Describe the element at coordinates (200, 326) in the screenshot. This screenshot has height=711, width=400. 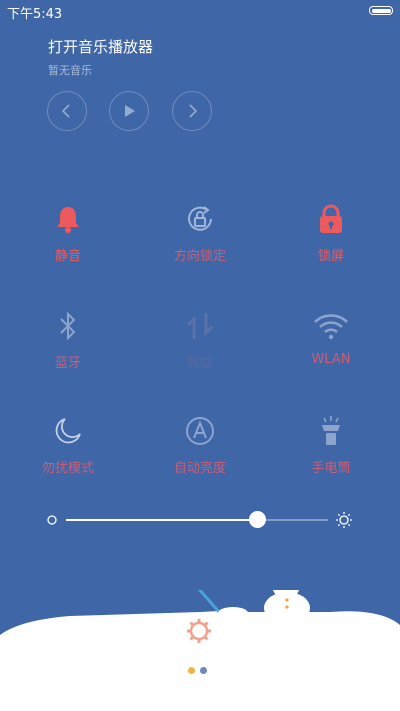
I see `data-arrows-icon` at that location.